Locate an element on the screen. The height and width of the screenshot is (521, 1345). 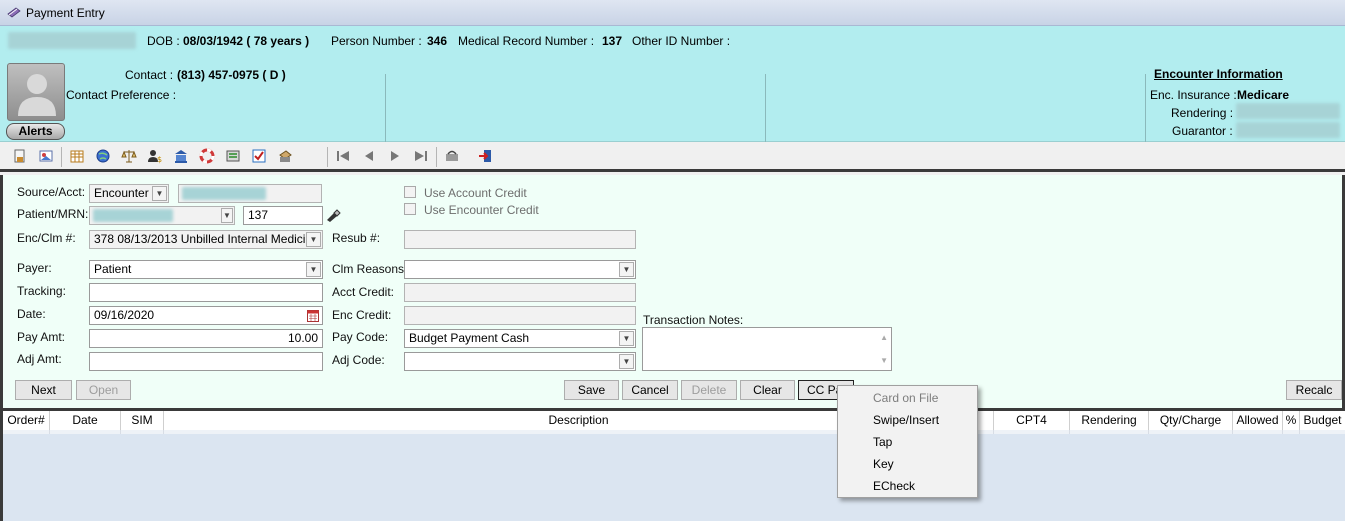
tracking-label: Tracking: is located at coordinates (41, 291).